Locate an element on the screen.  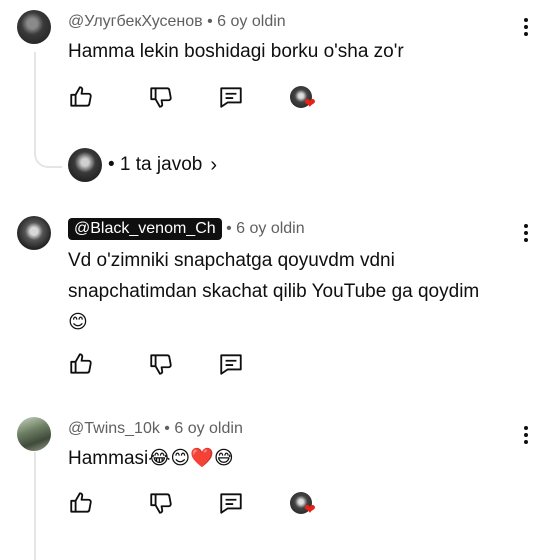
replies-count: • 1 ta javob is located at coordinates (155, 164).